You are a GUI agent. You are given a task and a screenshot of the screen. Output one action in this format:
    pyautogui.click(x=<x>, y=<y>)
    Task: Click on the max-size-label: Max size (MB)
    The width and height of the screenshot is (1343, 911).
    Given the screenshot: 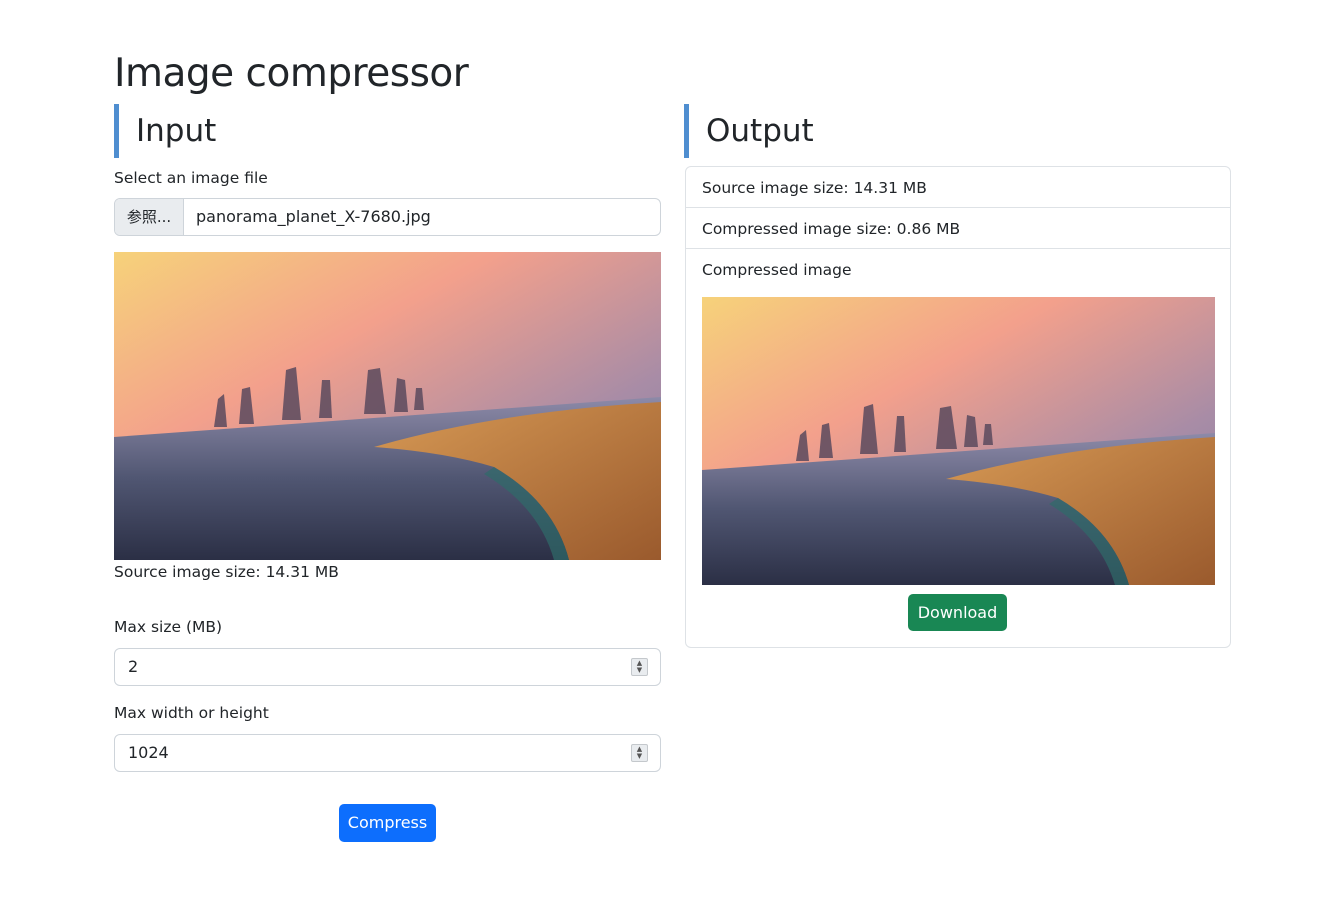 What is the action you would take?
    pyautogui.click(x=168, y=627)
    